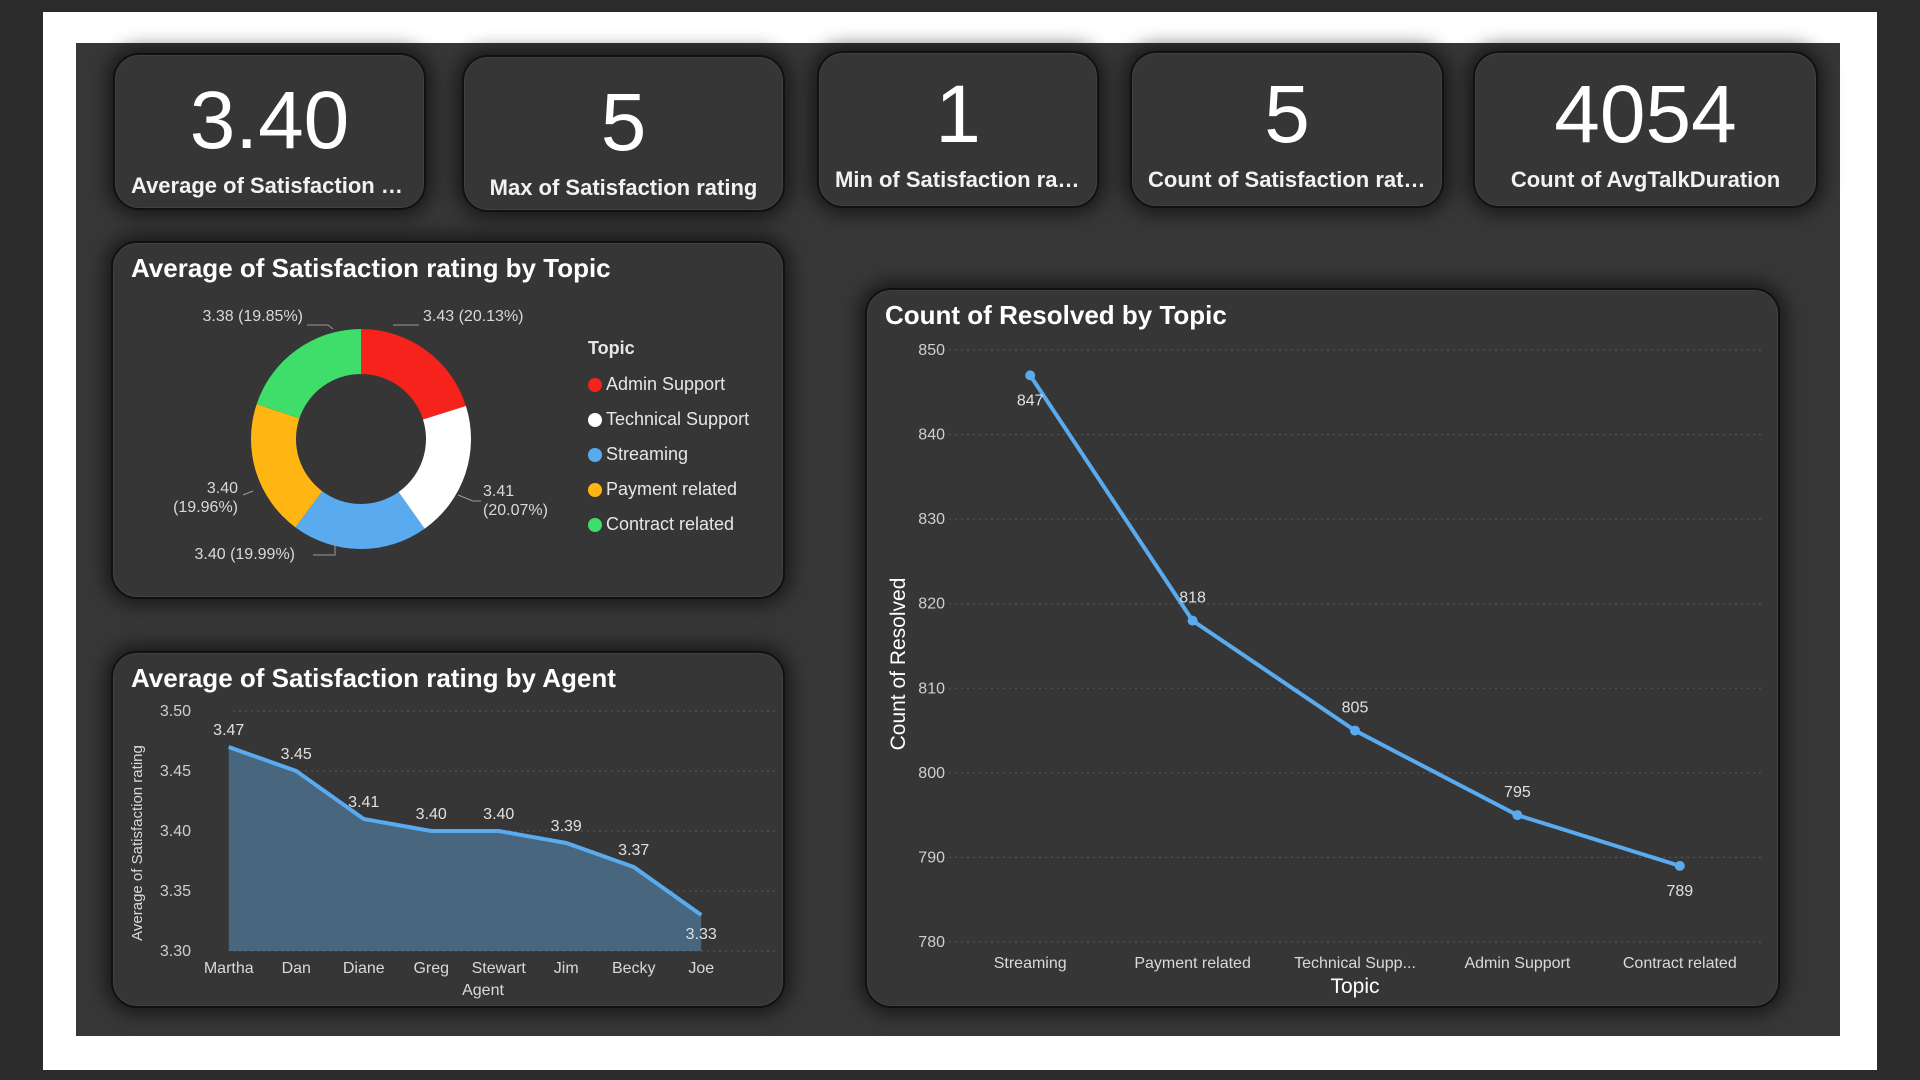 The height and width of the screenshot is (1080, 1920). I want to click on x-tick-label: Streaming, so click(1030, 963).